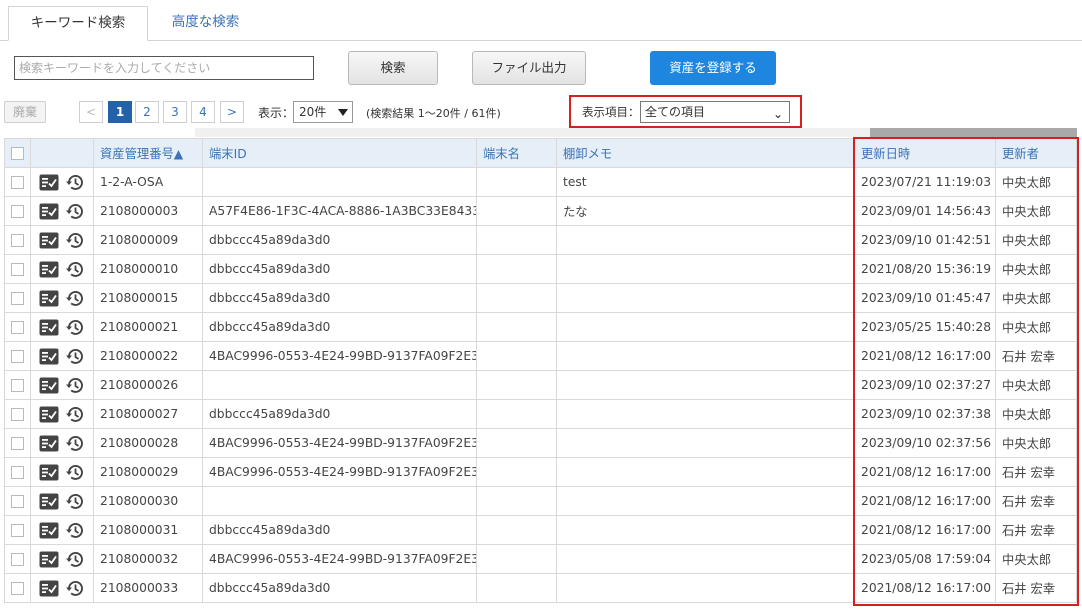  I want to click on cell-asset-number: 2108000026, so click(148, 385).